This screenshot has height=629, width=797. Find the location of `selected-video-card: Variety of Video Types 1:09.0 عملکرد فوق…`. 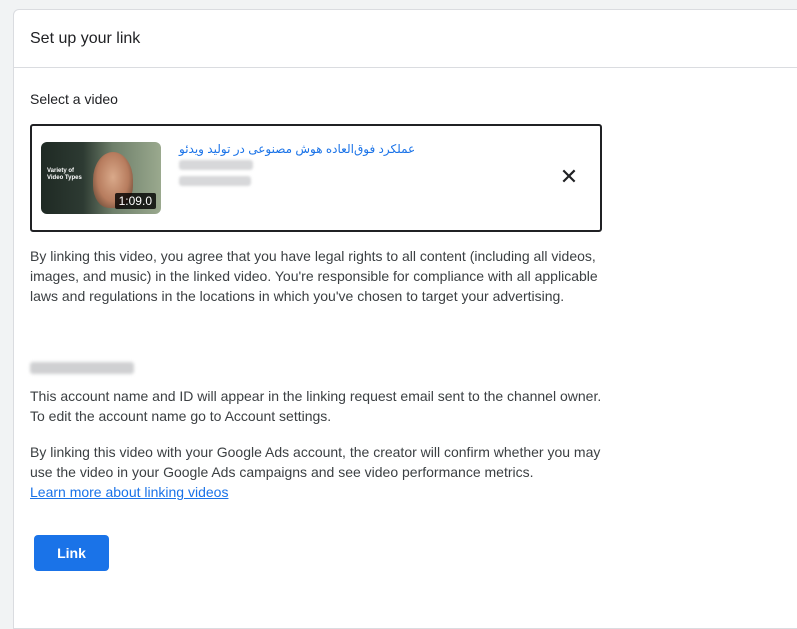

selected-video-card: Variety of Video Types 1:09.0 عملکرد فوق… is located at coordinates (316, 178).